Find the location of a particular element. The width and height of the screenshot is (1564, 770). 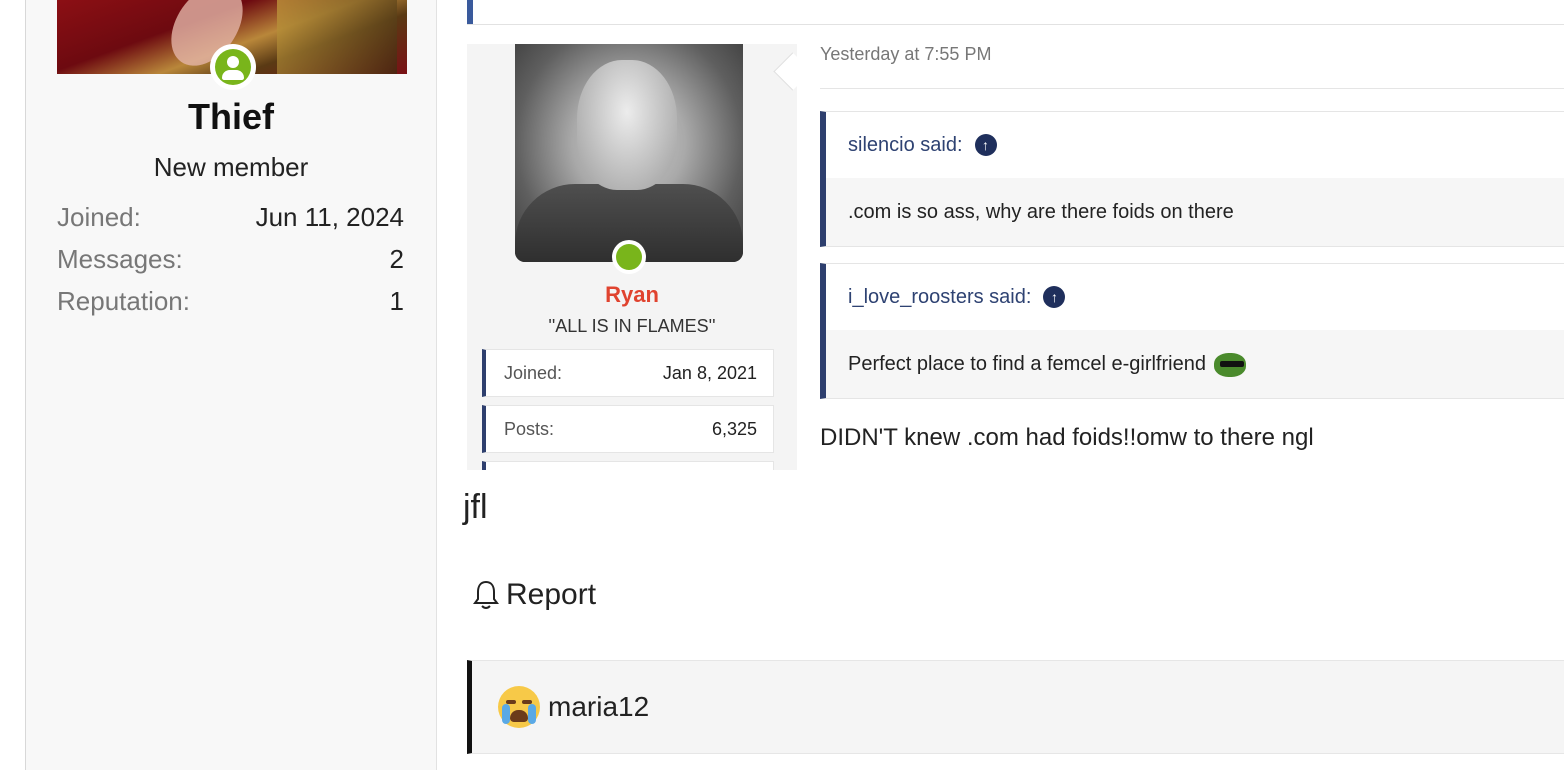

reaction-user: maria12 is located at coordinates (598, 707).